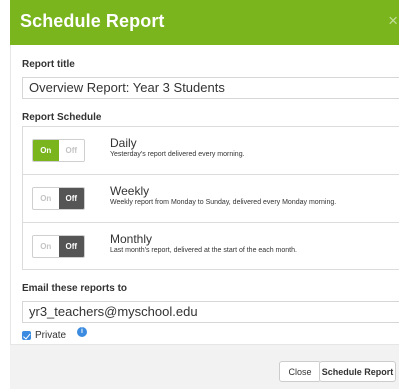  What do you see at coordinates (357, 371) in the screenshot?
I see `schedule-report-button: Schedule Report` at bounding box center [357, 371].